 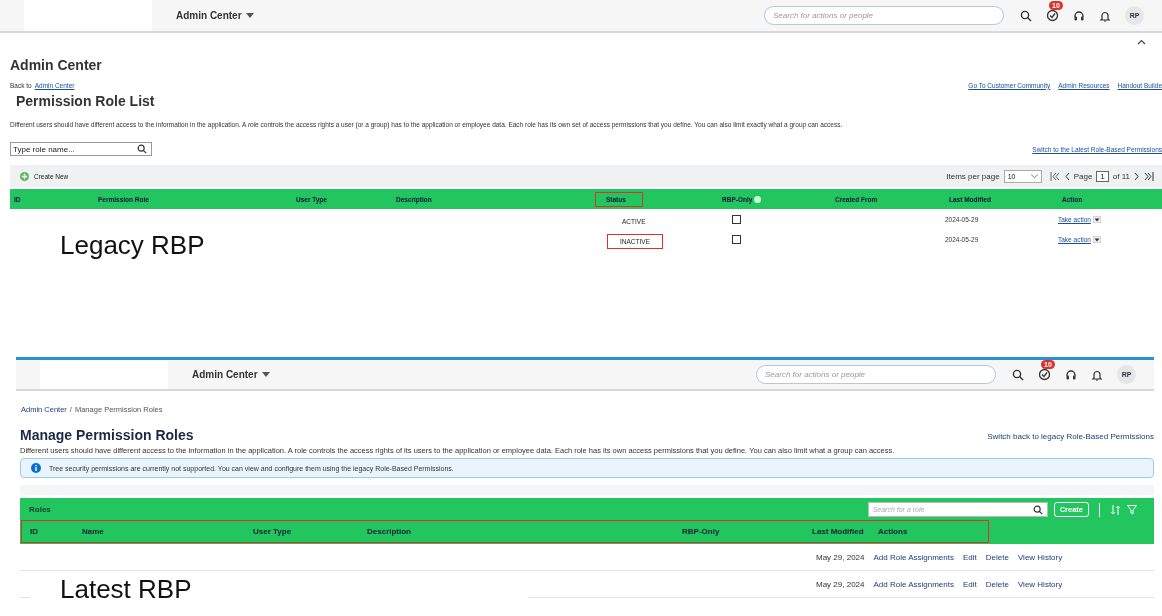 What do you see at coordinates (272, 531) in the screenshot?
I see `column-header: User Type` at bounding box center [272, 531].